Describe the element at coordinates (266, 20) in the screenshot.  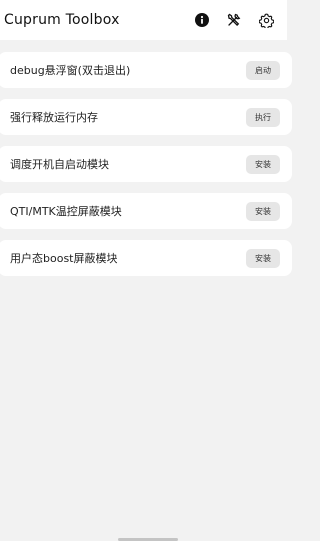
I see `settings-icon` at that location.